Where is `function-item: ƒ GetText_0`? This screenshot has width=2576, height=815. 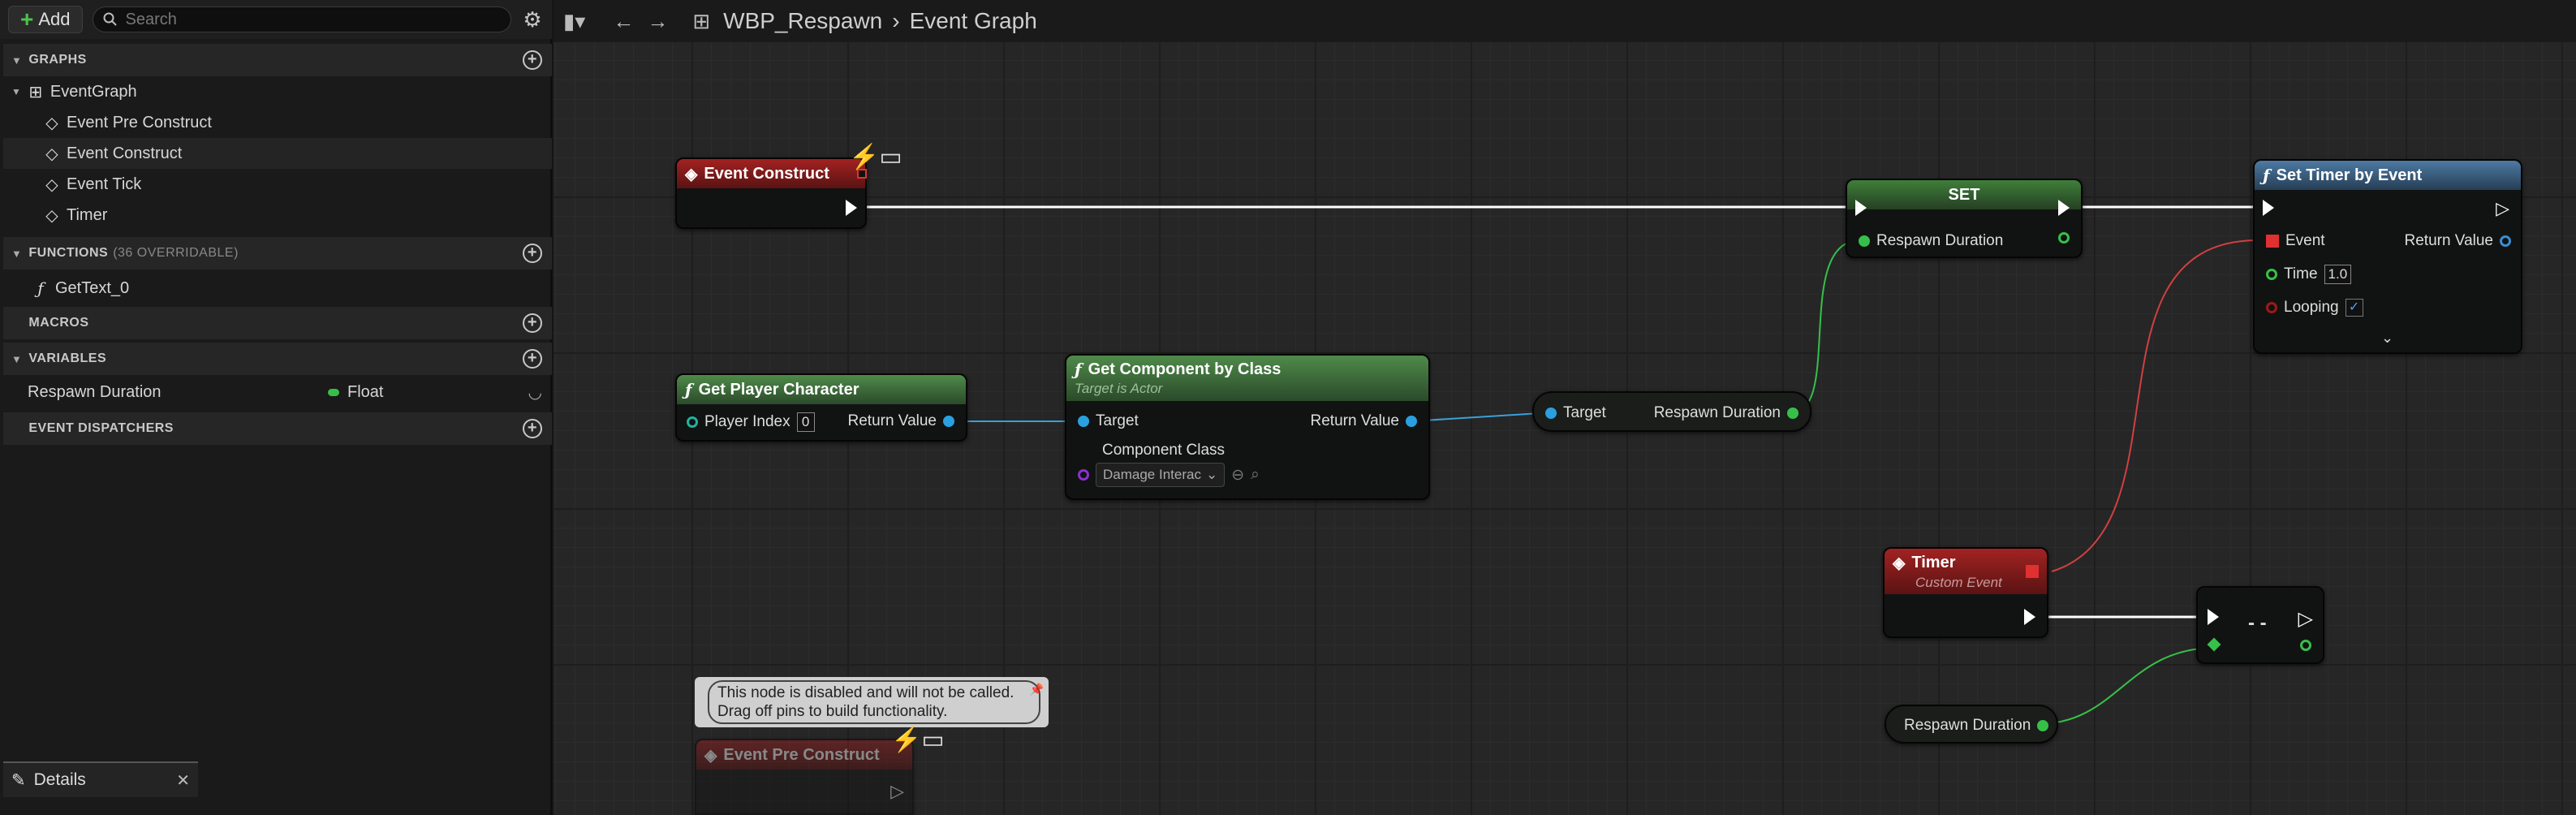
function-item: ƒ GetText_0 is located at coordinates (278, 288).